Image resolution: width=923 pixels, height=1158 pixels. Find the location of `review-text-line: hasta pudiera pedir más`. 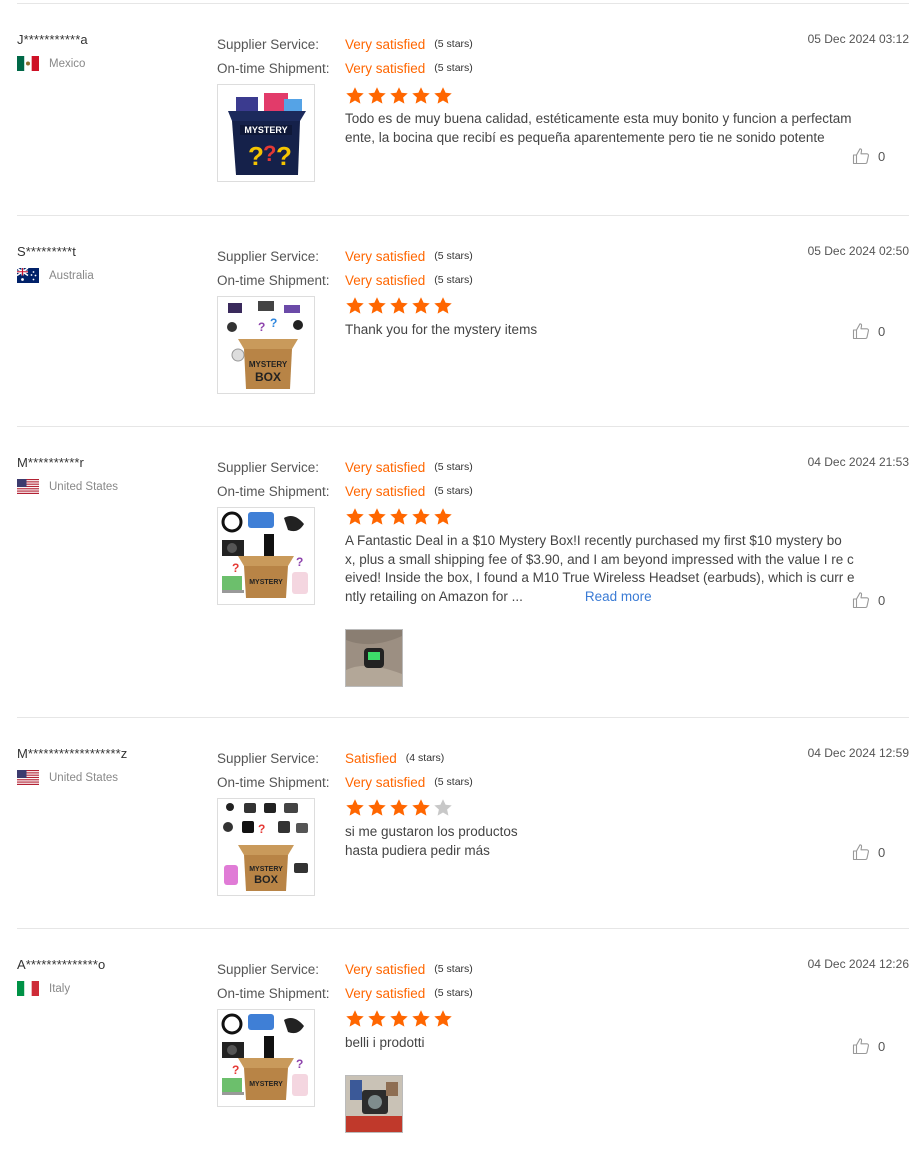

review-text-line: hasta pudiera pedir más is located at coordinates (417, 850).